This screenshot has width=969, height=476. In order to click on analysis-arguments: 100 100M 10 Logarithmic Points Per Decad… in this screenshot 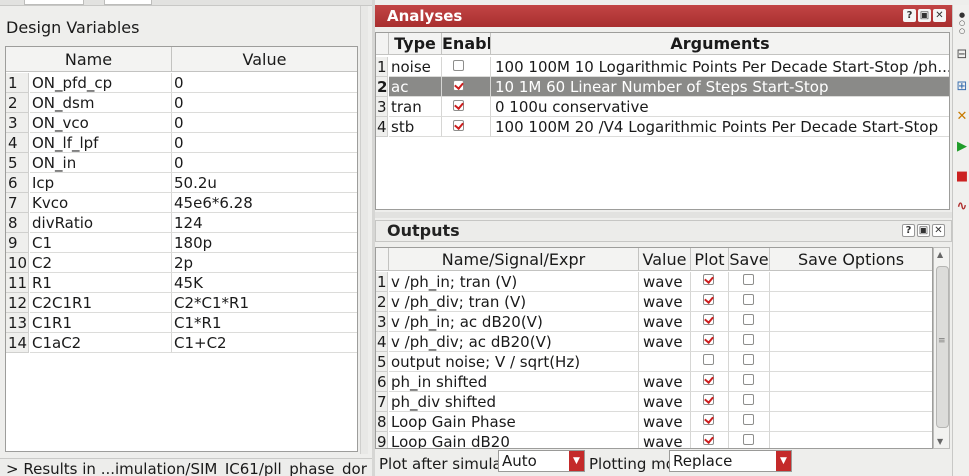, I will do `click(720, 67)`.